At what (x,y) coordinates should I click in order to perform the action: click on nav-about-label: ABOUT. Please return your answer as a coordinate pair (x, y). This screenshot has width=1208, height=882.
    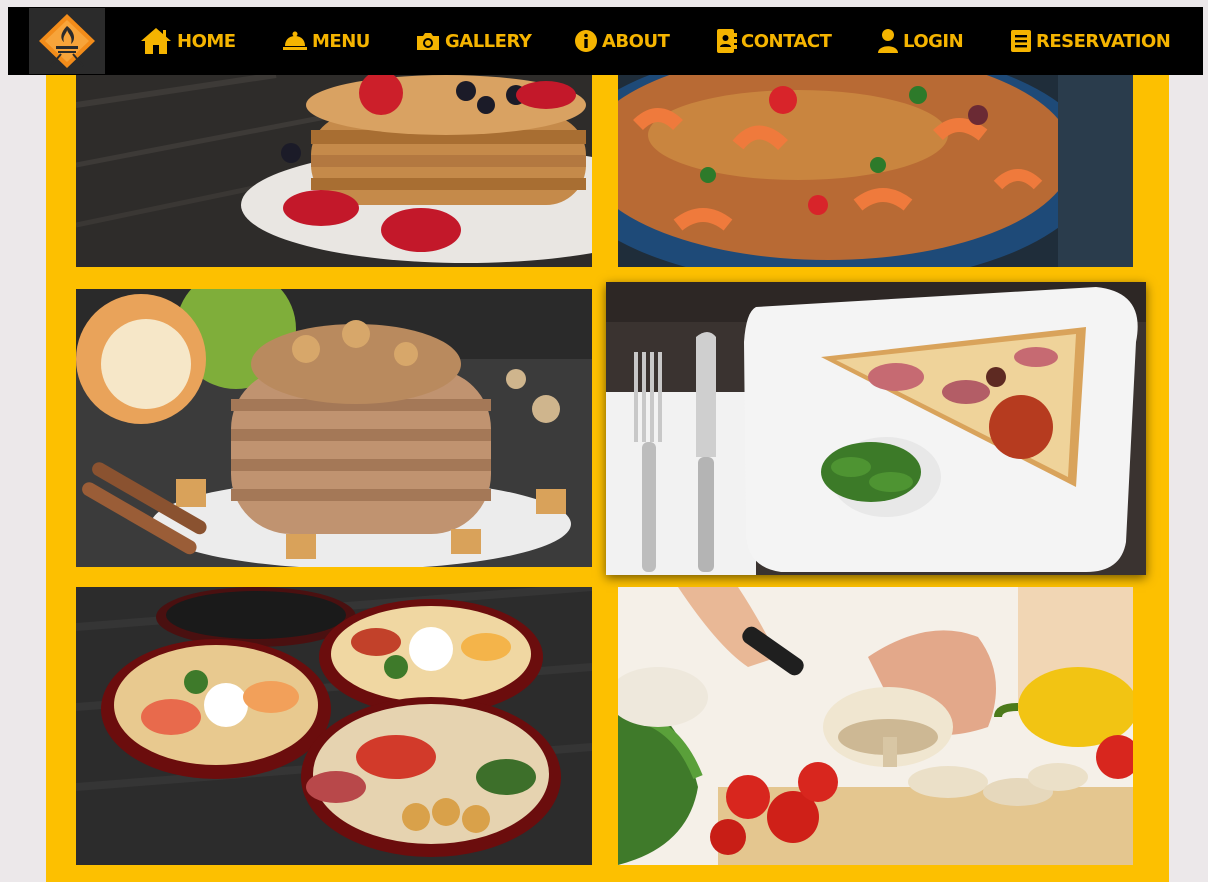
    Looking at the image, I should click on (636, 41).